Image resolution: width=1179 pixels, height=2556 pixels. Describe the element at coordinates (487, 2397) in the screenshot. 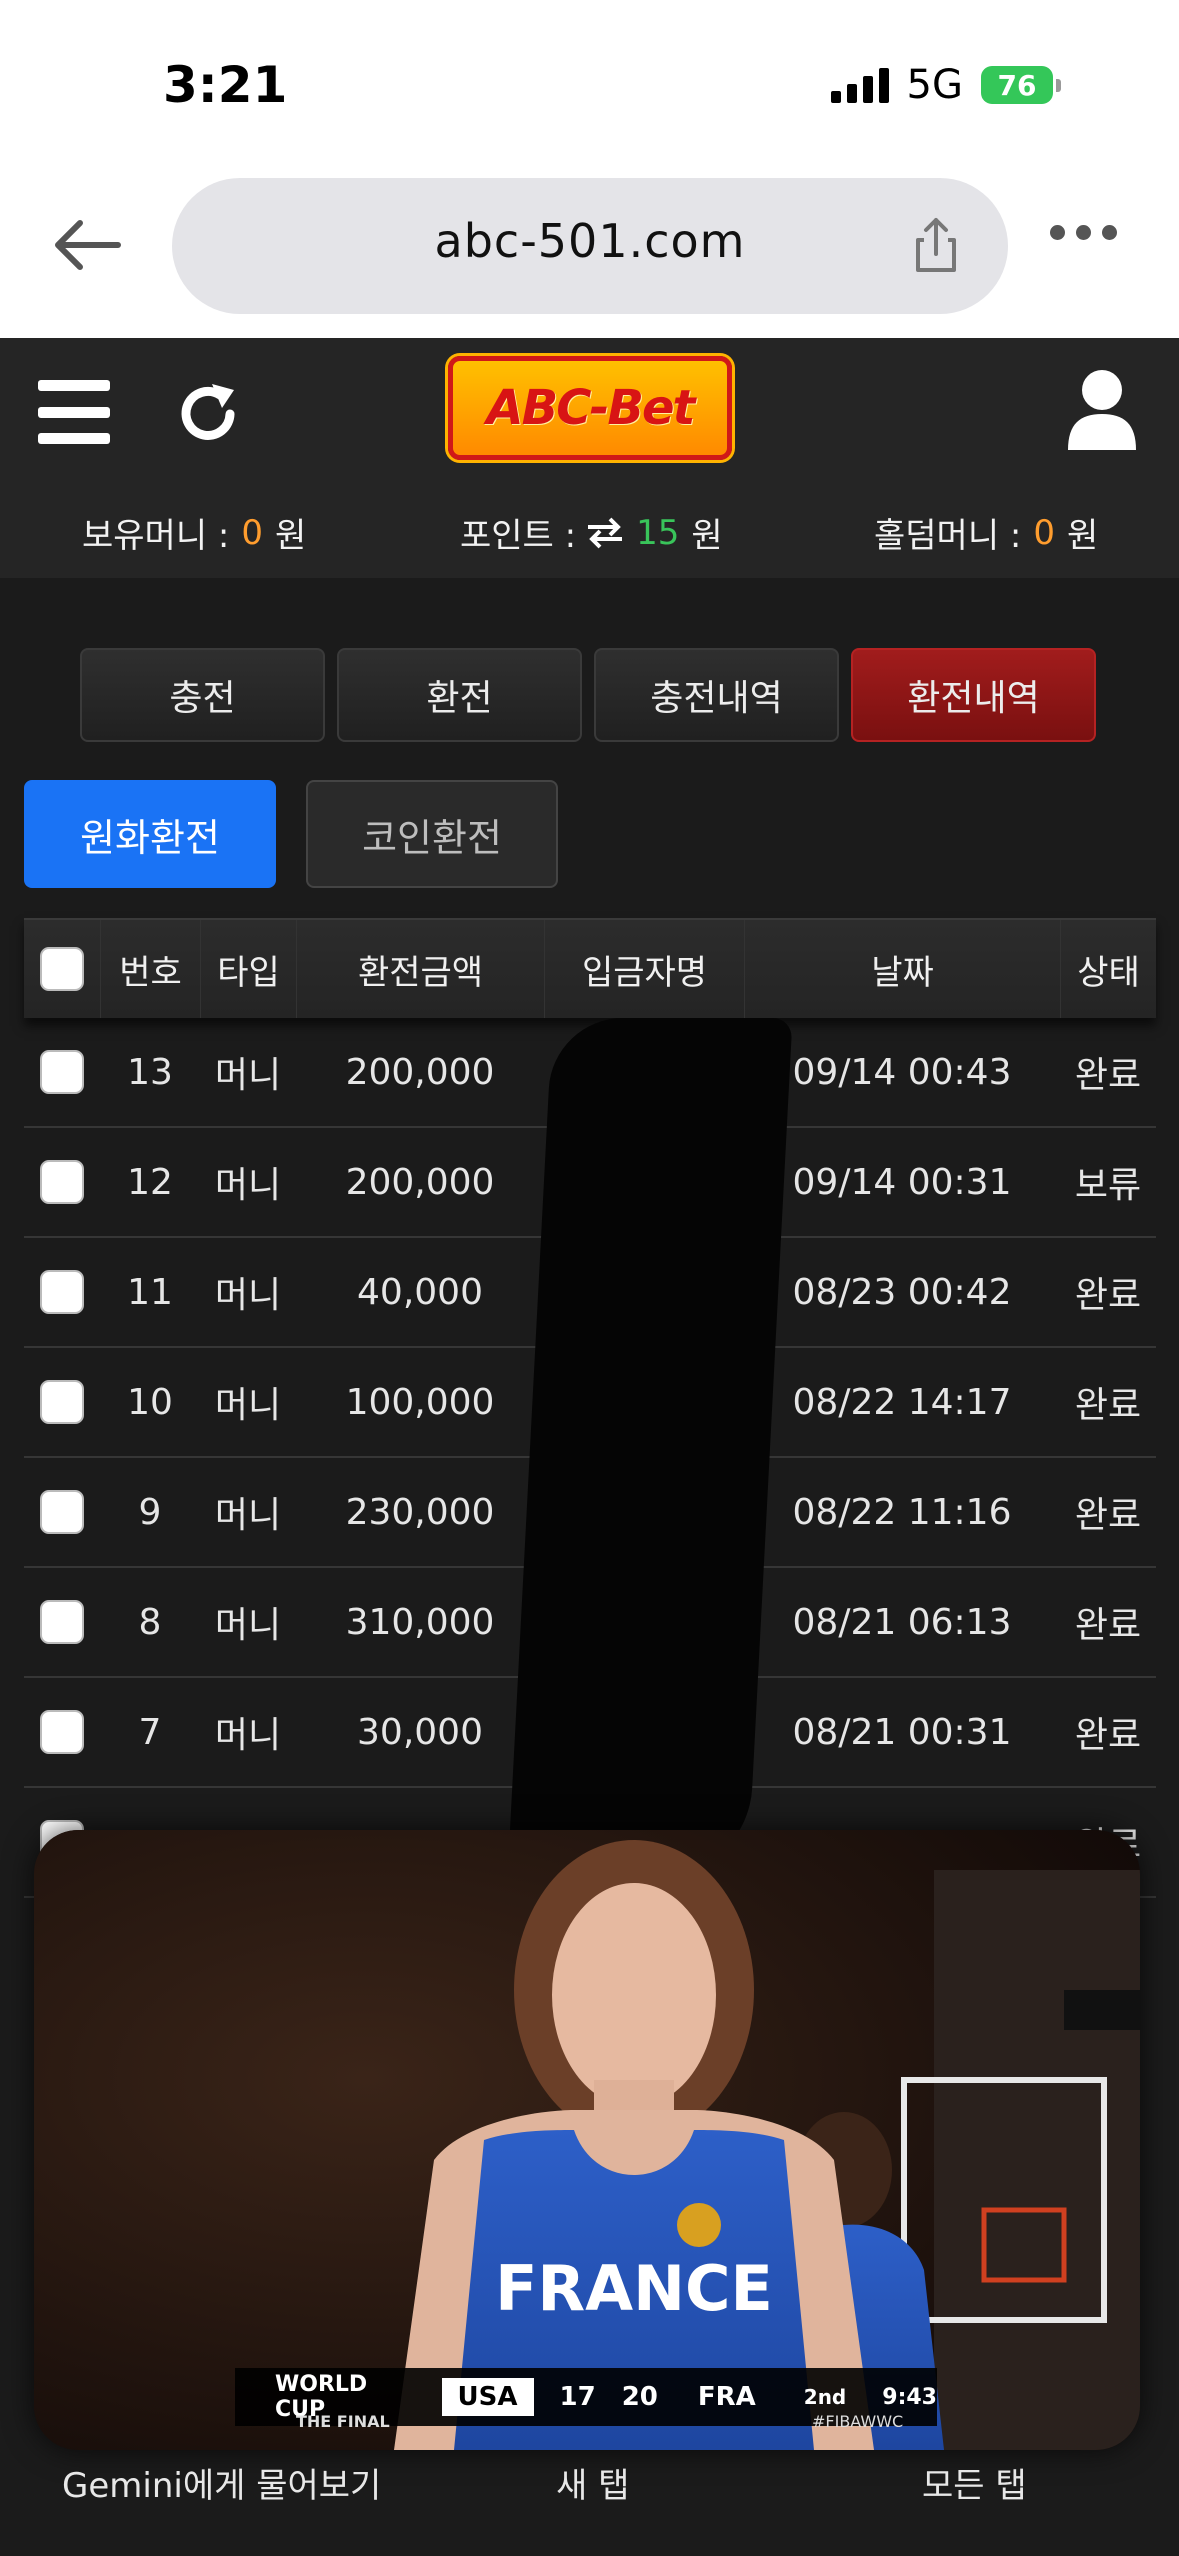

I see `team1-label: USA` at that location.